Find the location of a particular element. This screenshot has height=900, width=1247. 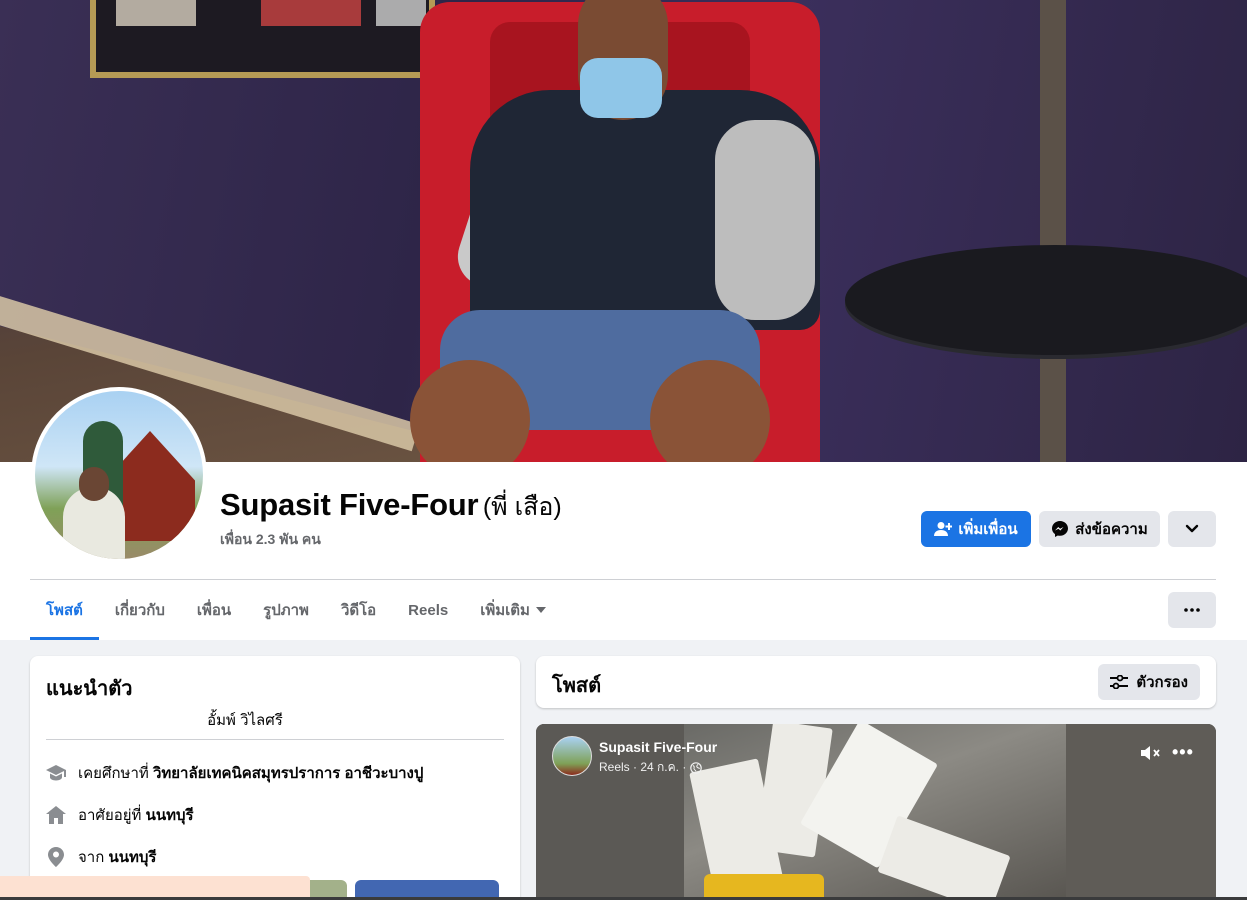

tab-label: รูปภาพ is located at coordinates (286, 610).